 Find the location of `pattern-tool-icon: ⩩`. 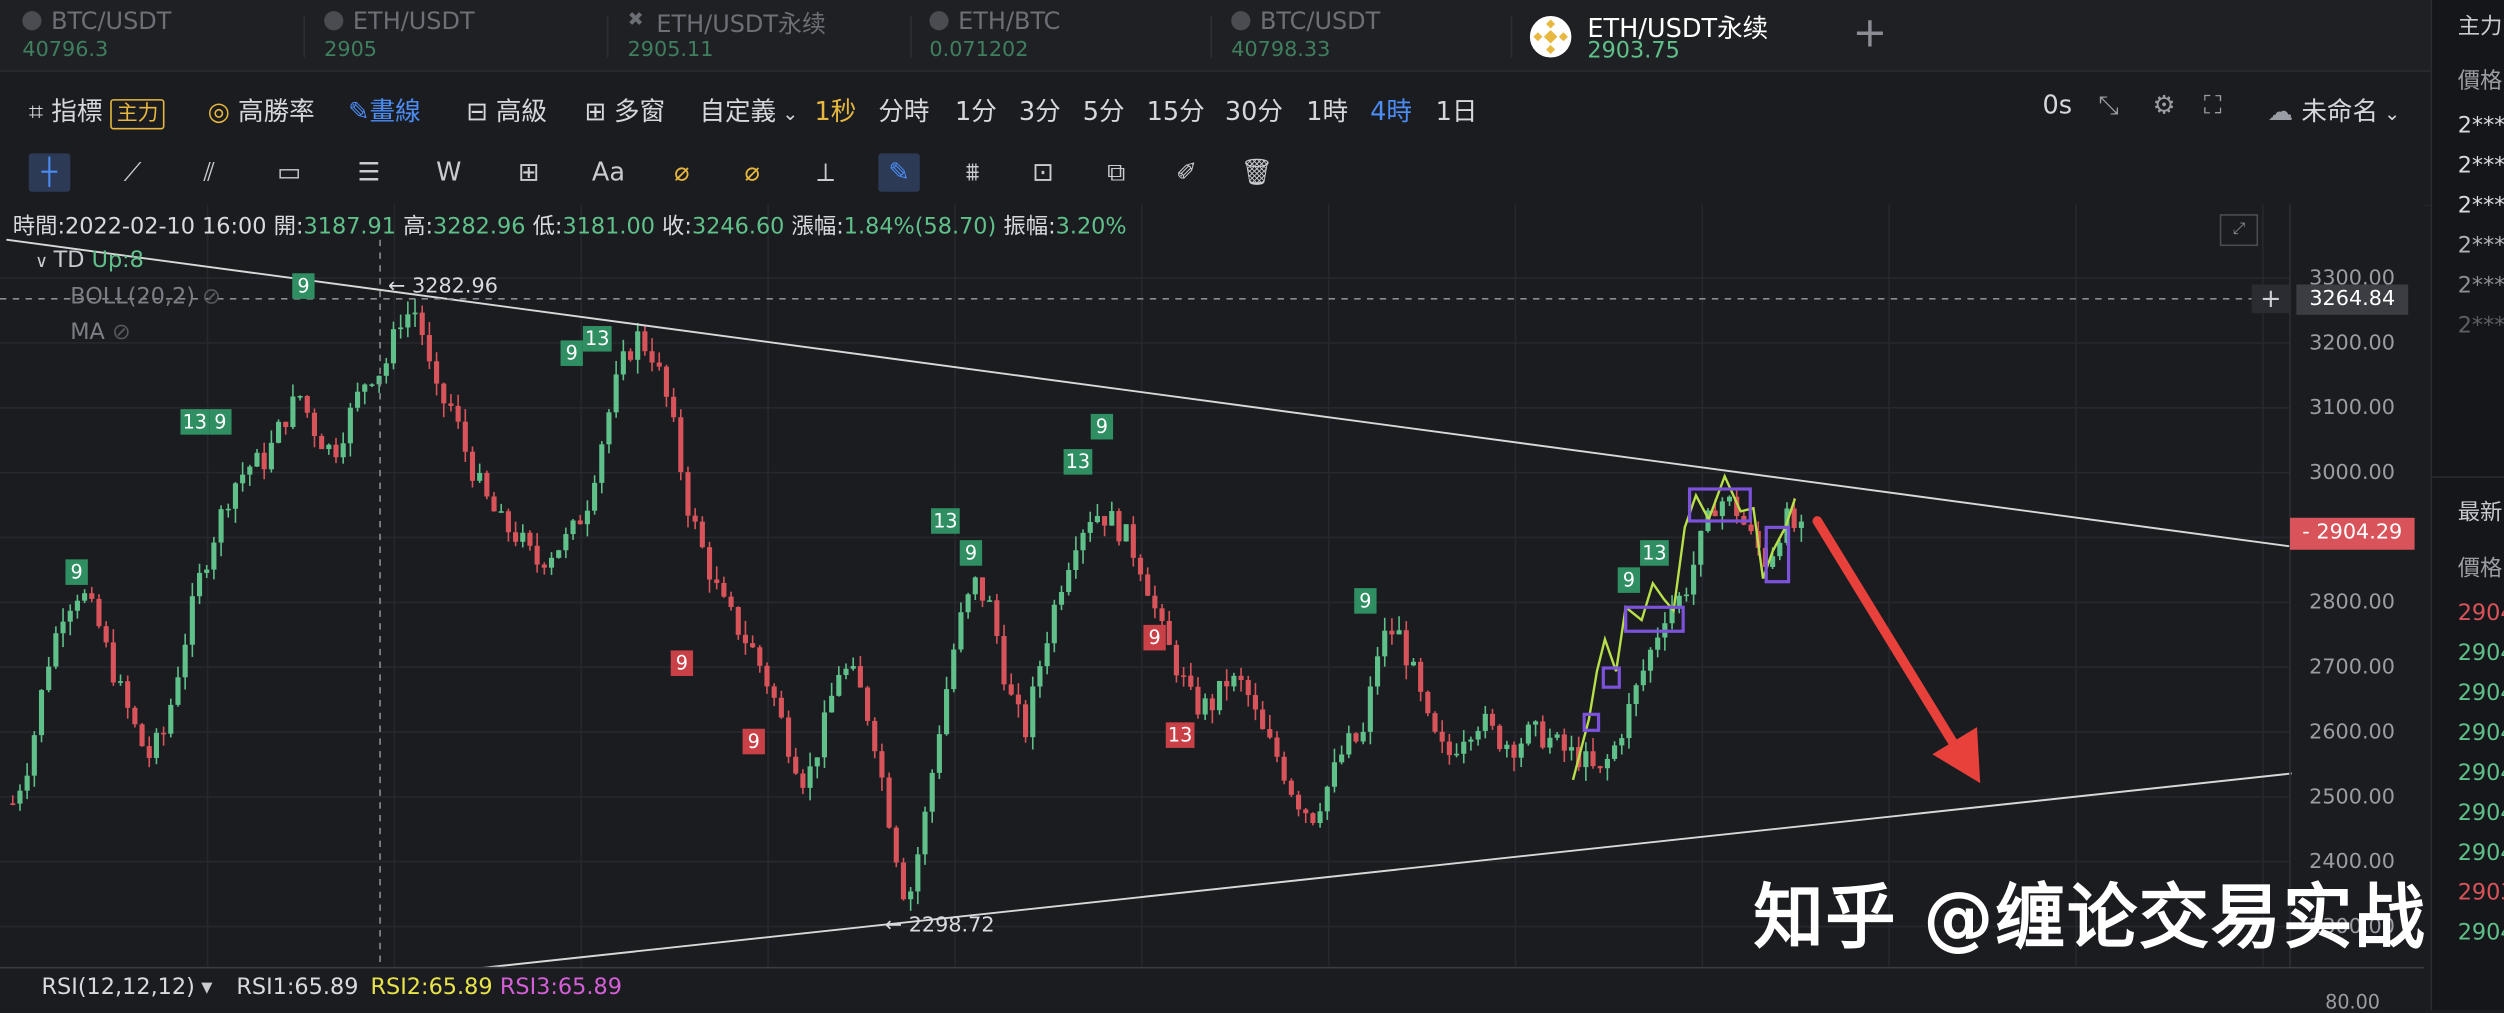

pattern-tool-icon: ⩩ is located at coordinates (973, 172).